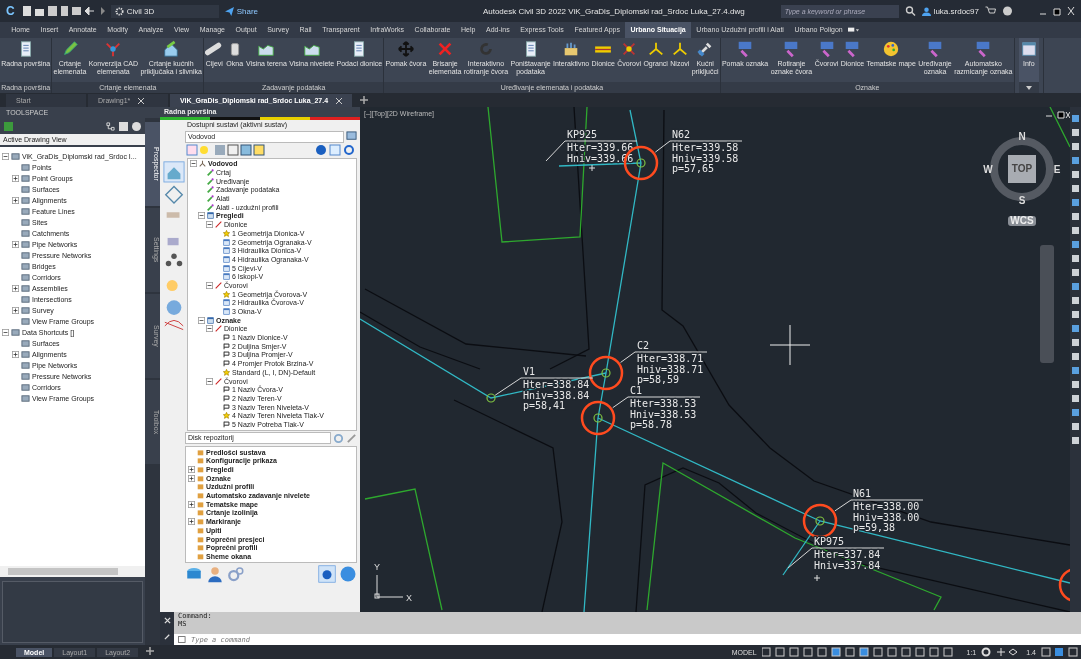  What do you see at coordinates (886, 517) in the screenshot?
I see `elevation-label: Hter=338.00 Hniv=338.00 p=59,38` at bounding box center [886, 517].